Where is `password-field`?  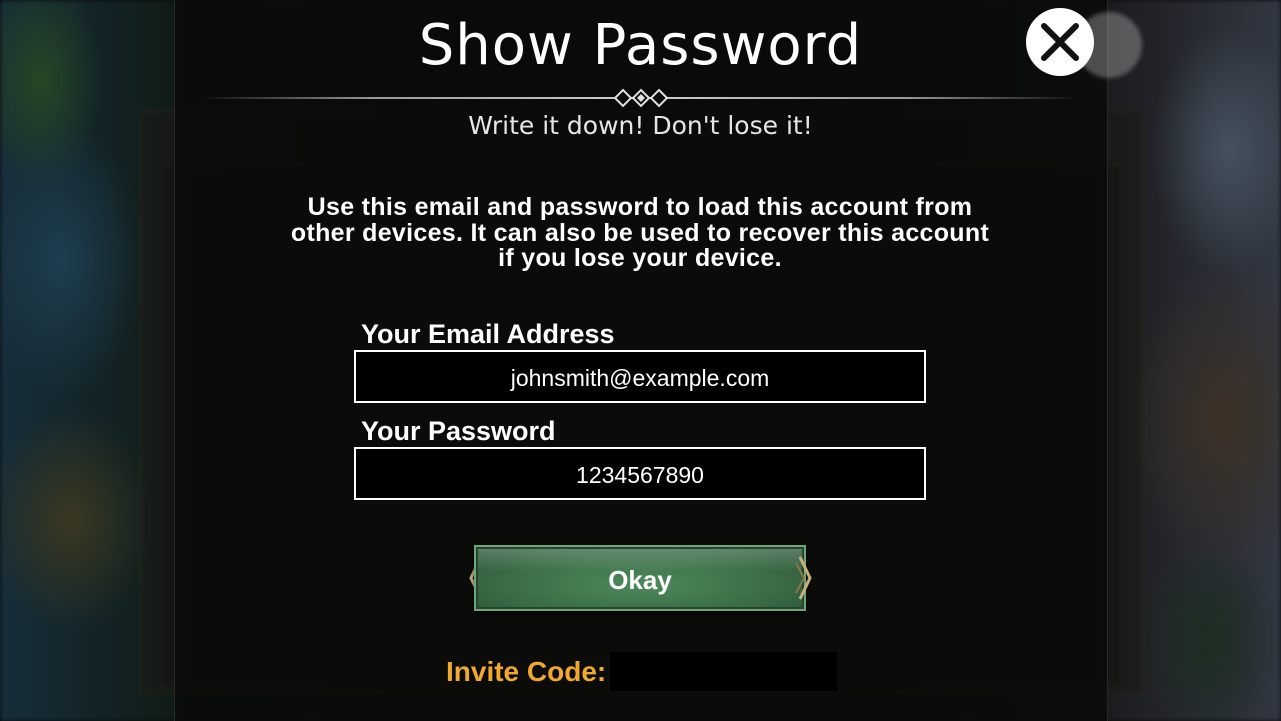
password-field is located at coordinates (640, 473).